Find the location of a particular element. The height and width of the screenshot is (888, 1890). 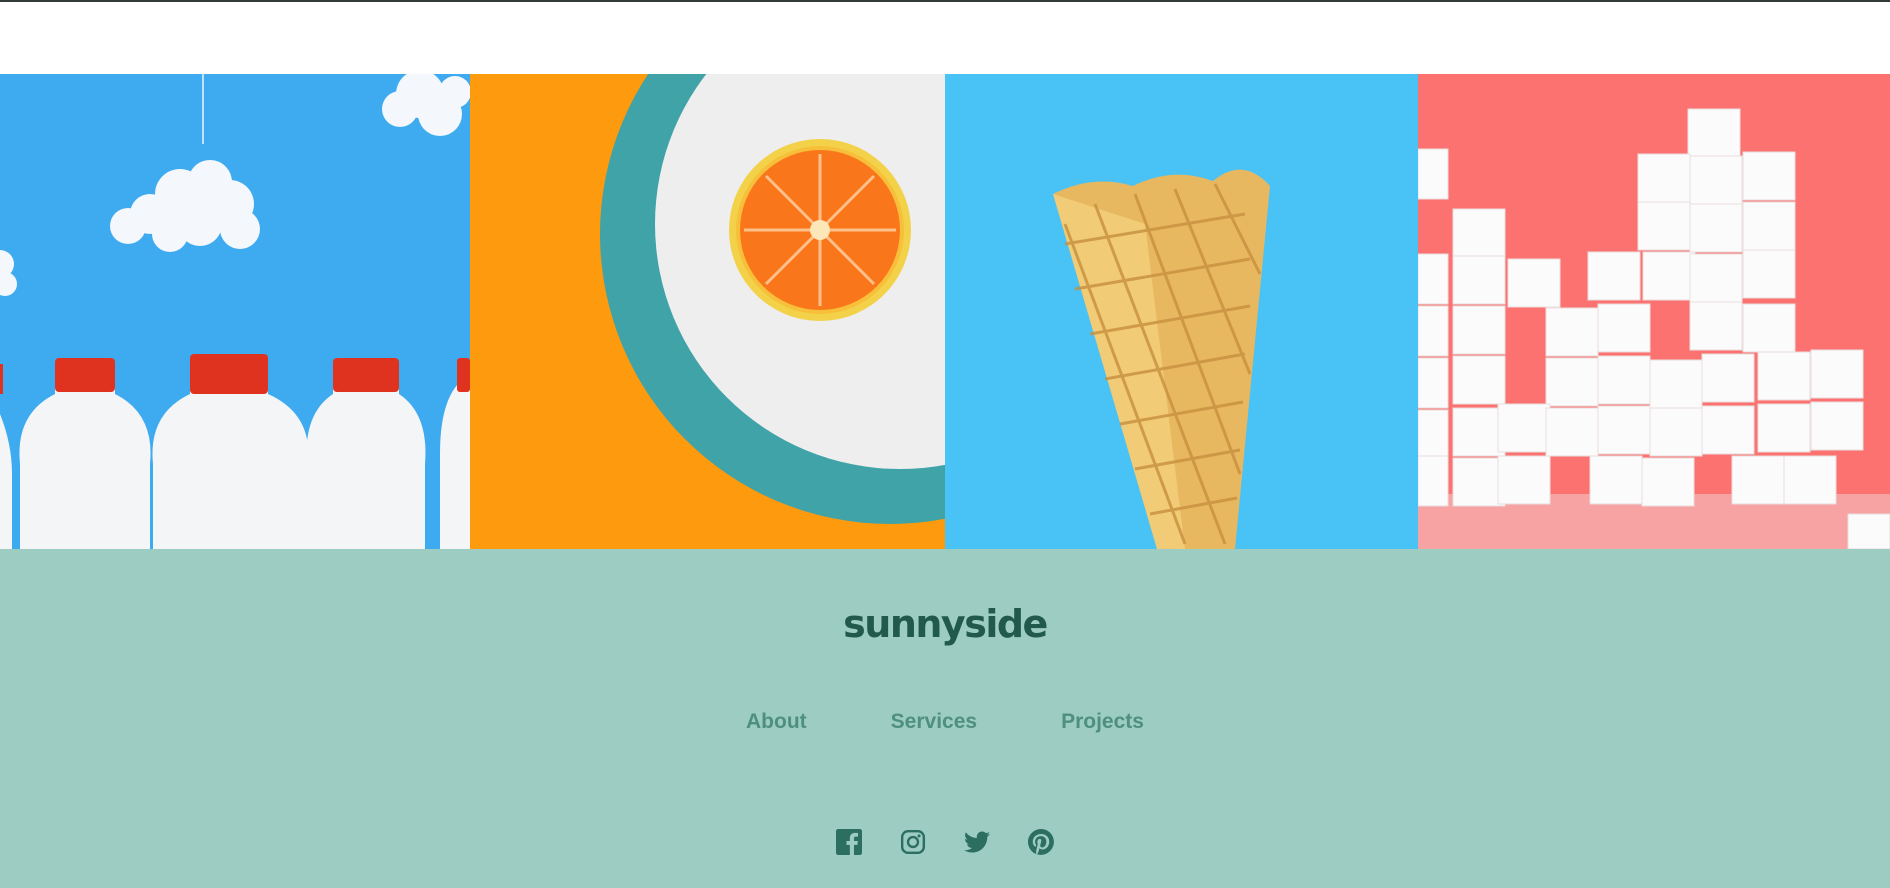

facebook-icon is located at coordinates (849, 842).